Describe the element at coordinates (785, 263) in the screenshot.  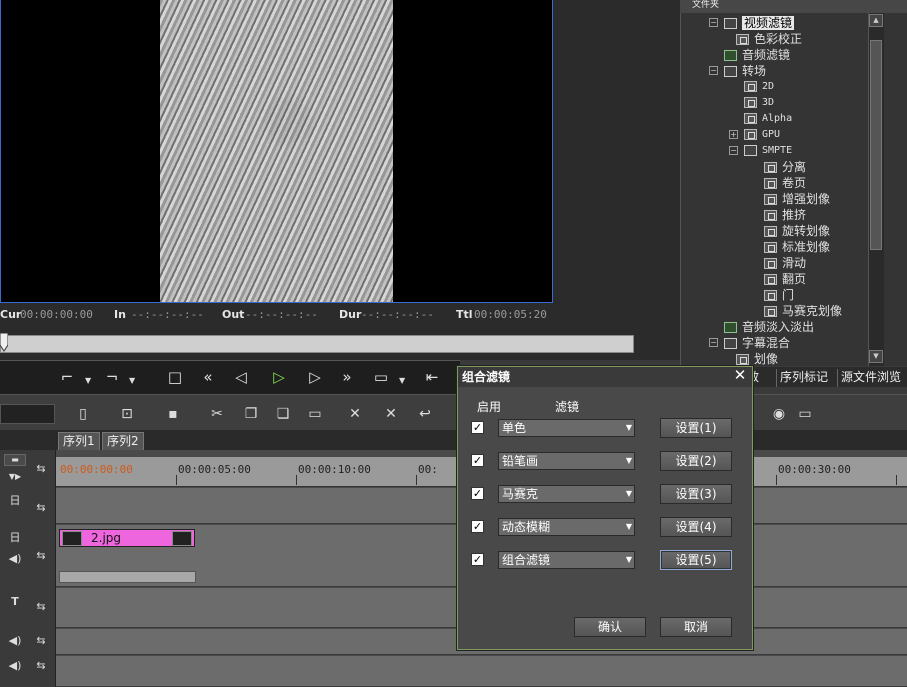
I see `tree-item: 滑动` at that location.